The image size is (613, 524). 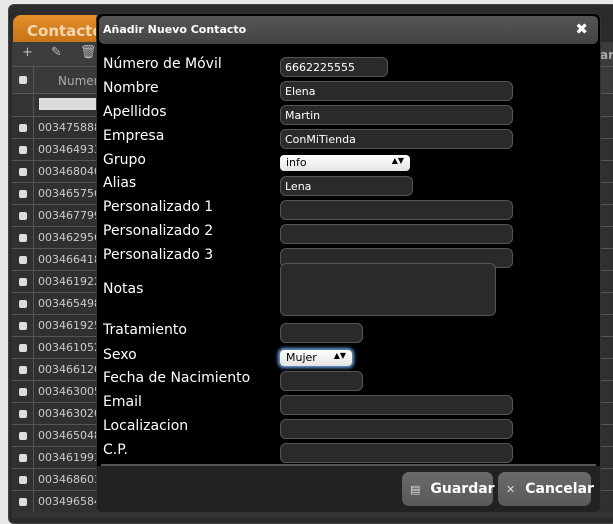 I want to click on label-tratamiento: Tratamiento, so click(x=145, y=330).